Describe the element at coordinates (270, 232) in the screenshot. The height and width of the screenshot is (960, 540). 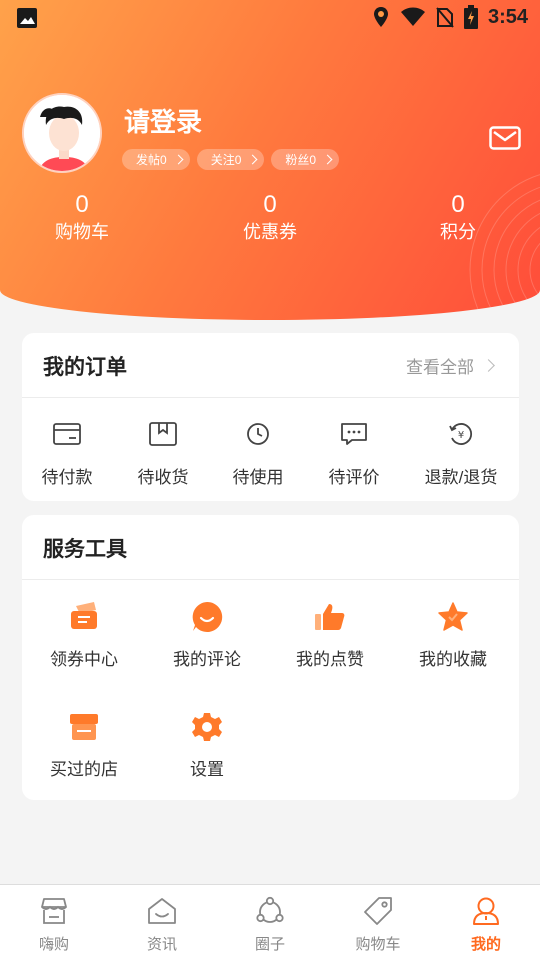
I see `stat-coupons-label: 优惠券` at that location.